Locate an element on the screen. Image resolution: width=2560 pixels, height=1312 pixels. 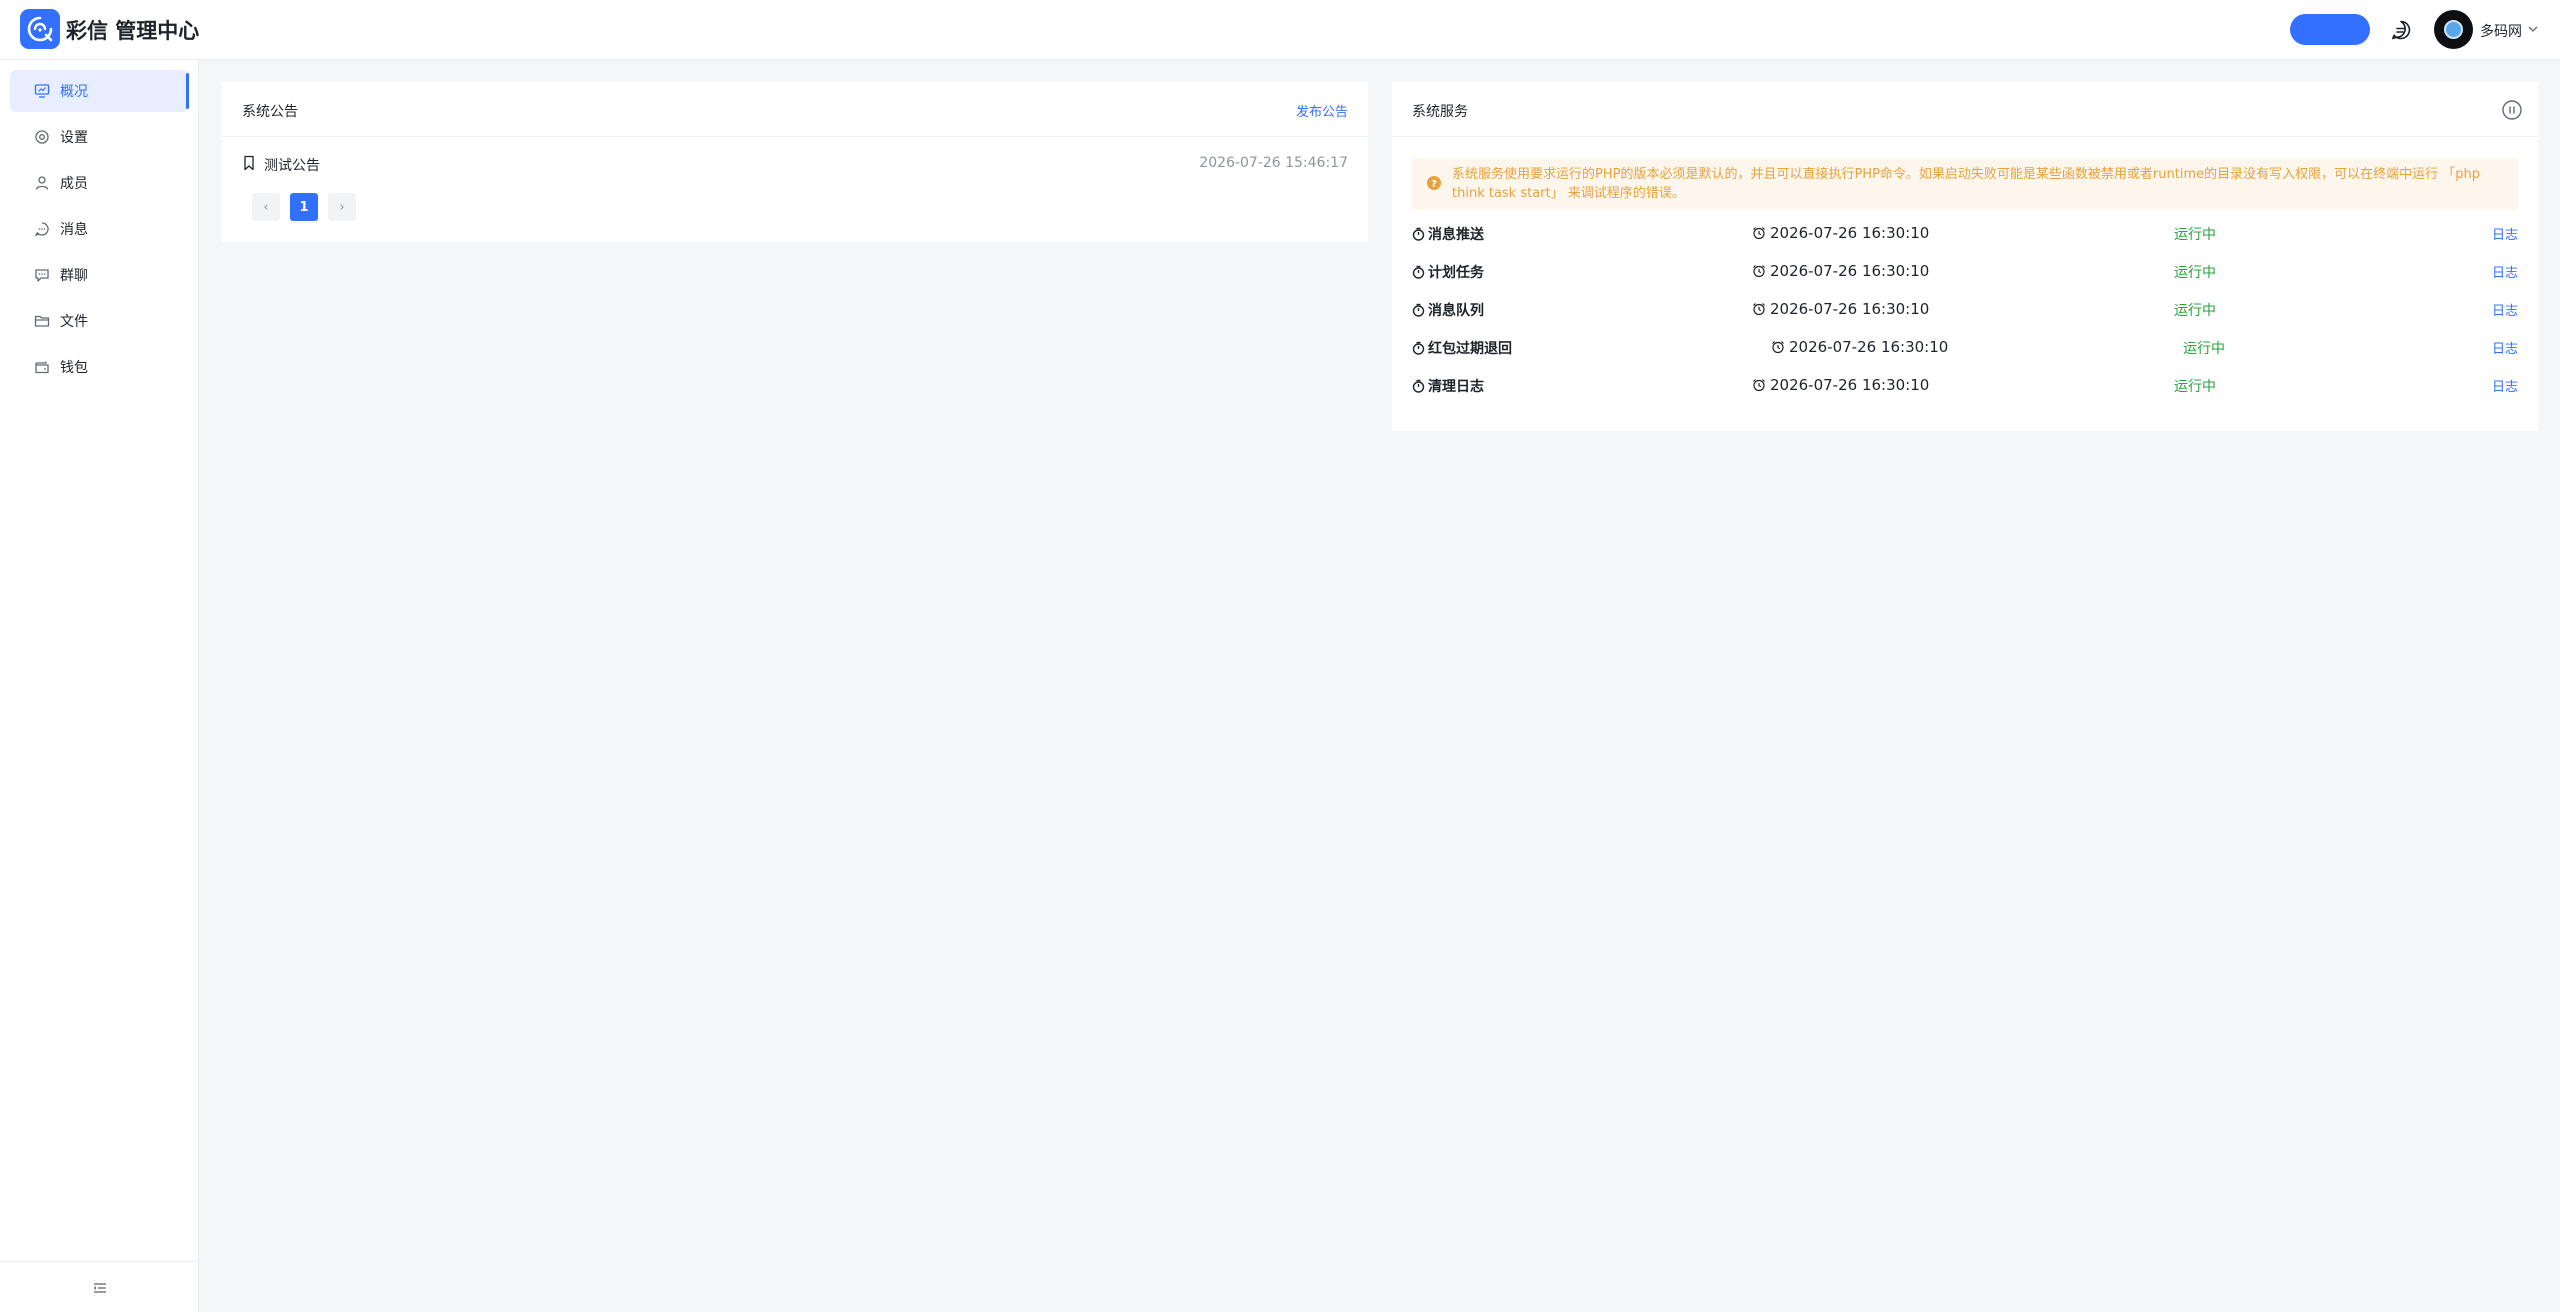
notice-time: 2026-07-26 15:46:17 is located at coordinates (1273, 163).